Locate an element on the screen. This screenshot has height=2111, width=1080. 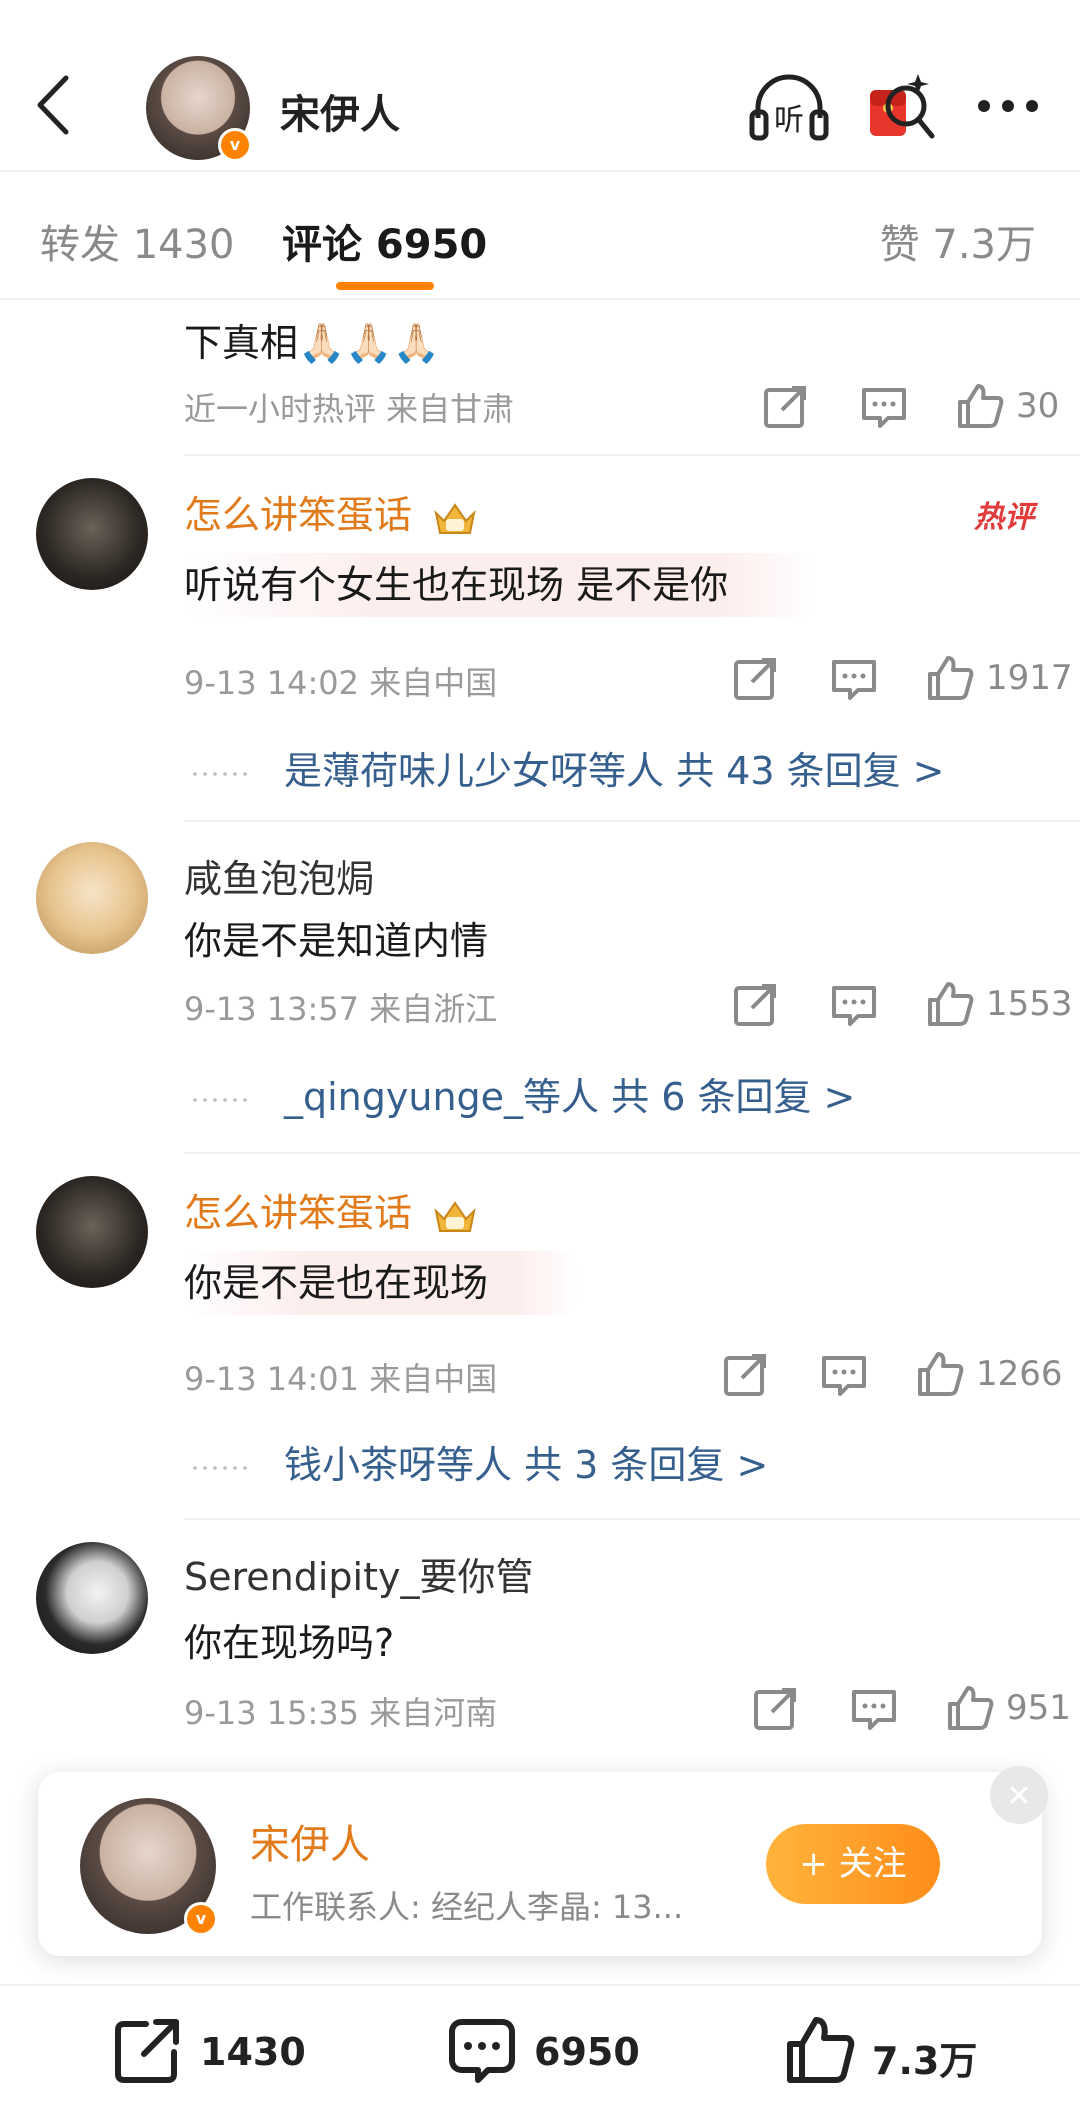
bottom-repost-button: 1430 is located at coordinates (220, 2050).